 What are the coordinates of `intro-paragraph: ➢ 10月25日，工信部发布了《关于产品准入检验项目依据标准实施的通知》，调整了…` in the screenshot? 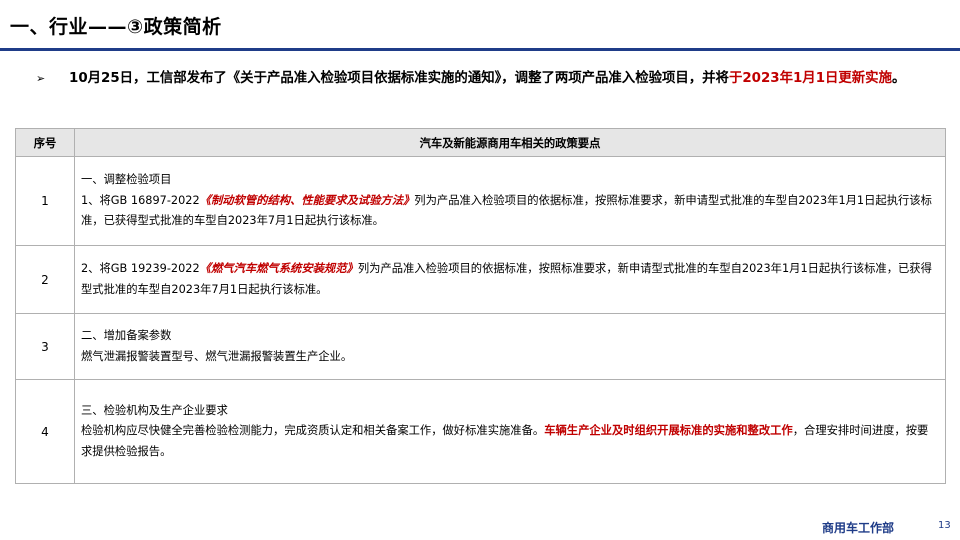 It's located at (476, 79).